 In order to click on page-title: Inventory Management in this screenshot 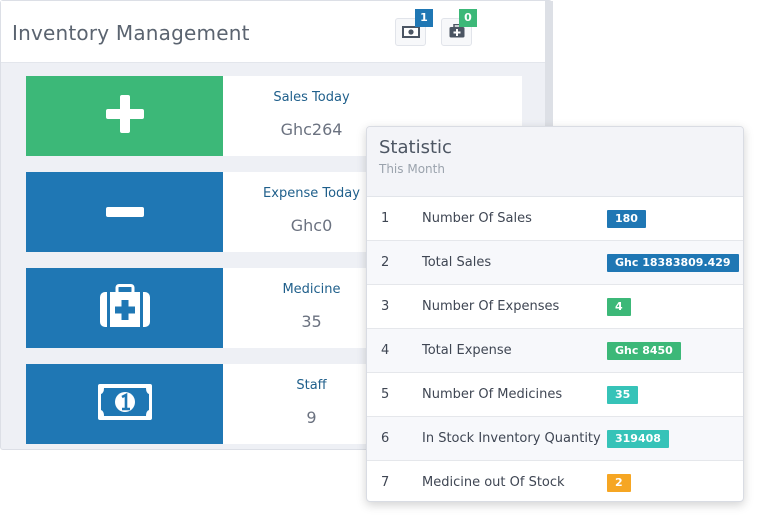, I will do `click(131, 33)`.